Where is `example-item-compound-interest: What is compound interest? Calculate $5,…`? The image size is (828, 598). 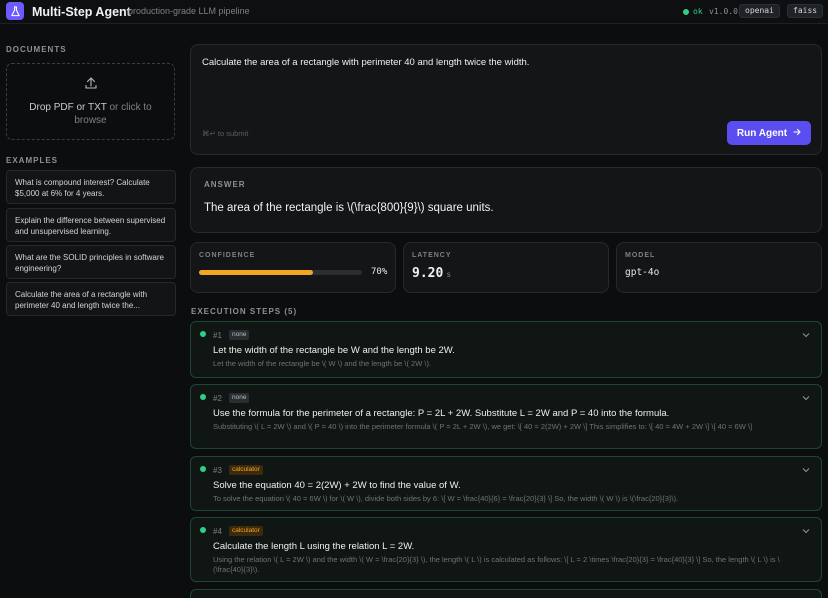
example-item-compound-interest: What is compound interest? Calculate $5,… is located at coordinates (91, 187).